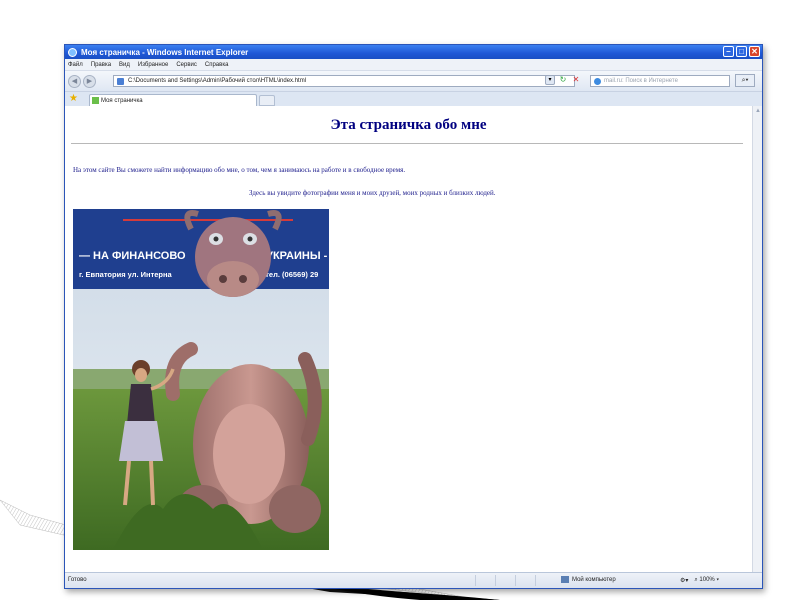 The image size is (800, 600). What do you see at coordinates (597, 81) in the screenshot?
I see `mailru-icon` at bounding box center [597, 81].